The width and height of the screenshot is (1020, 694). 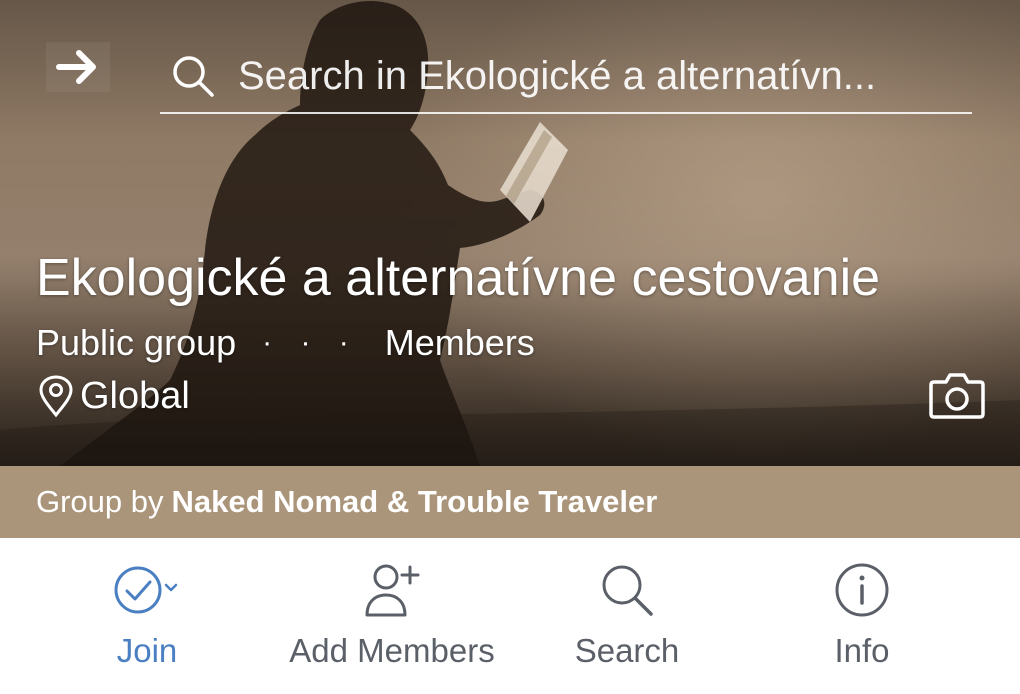 I want to click on arrow-right-icon, so click(x=76, y=67).